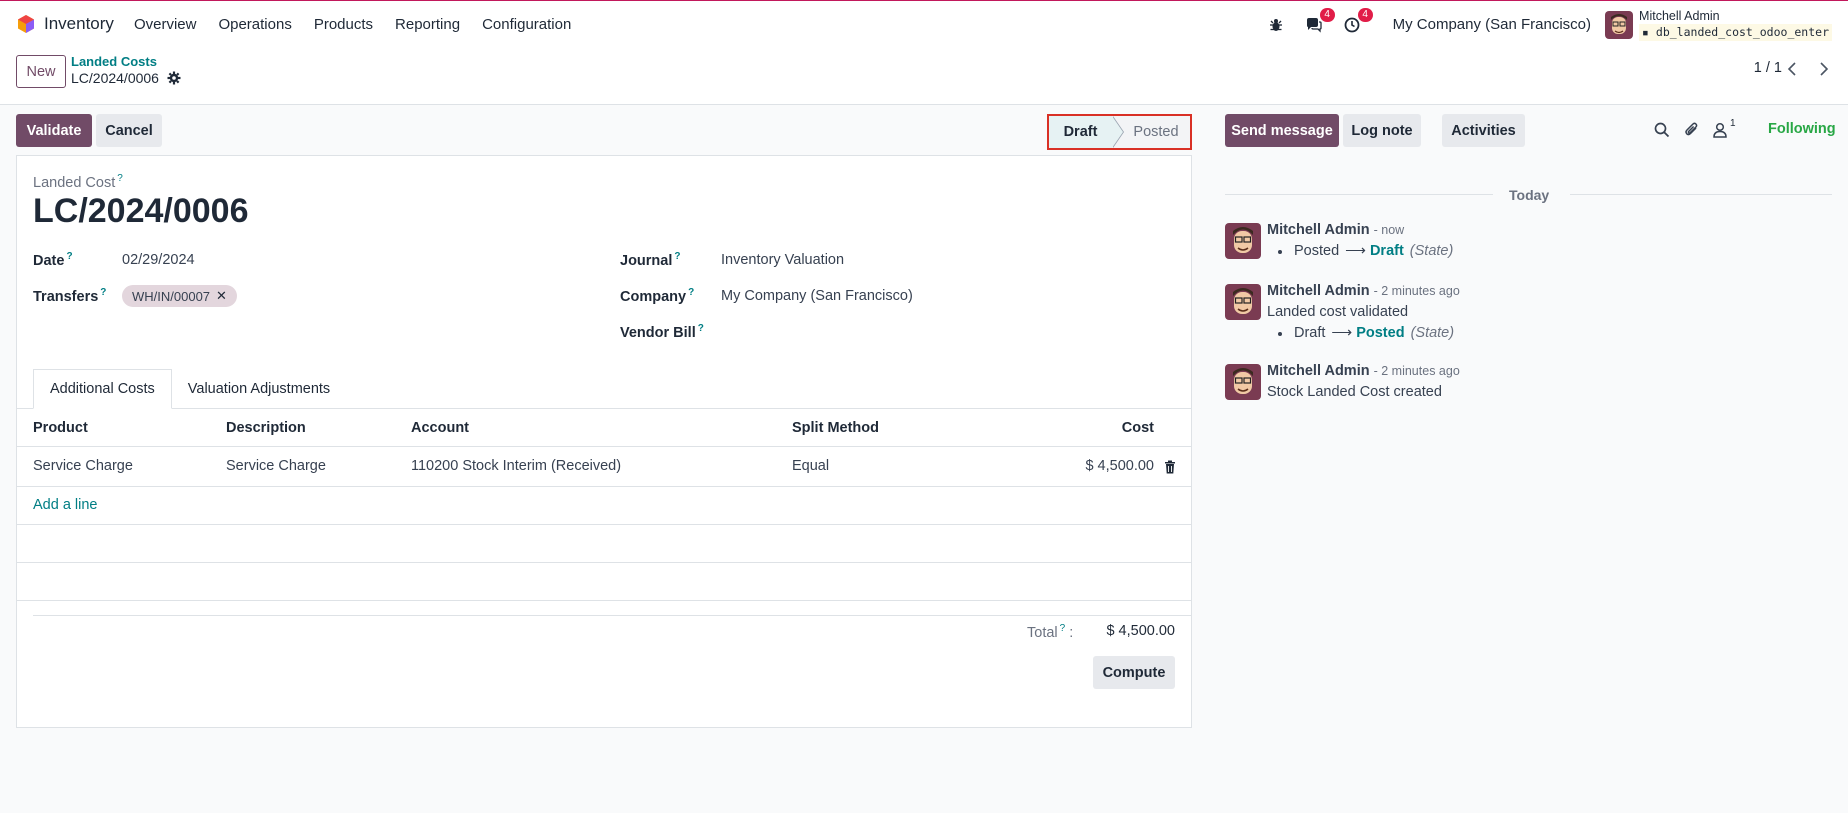 Image resolution: width=1848 pixels, height=813 pixels. Describe the element at coordinates (1138, 428) in the screenshot. I see `column-cost: Cost` at that location.